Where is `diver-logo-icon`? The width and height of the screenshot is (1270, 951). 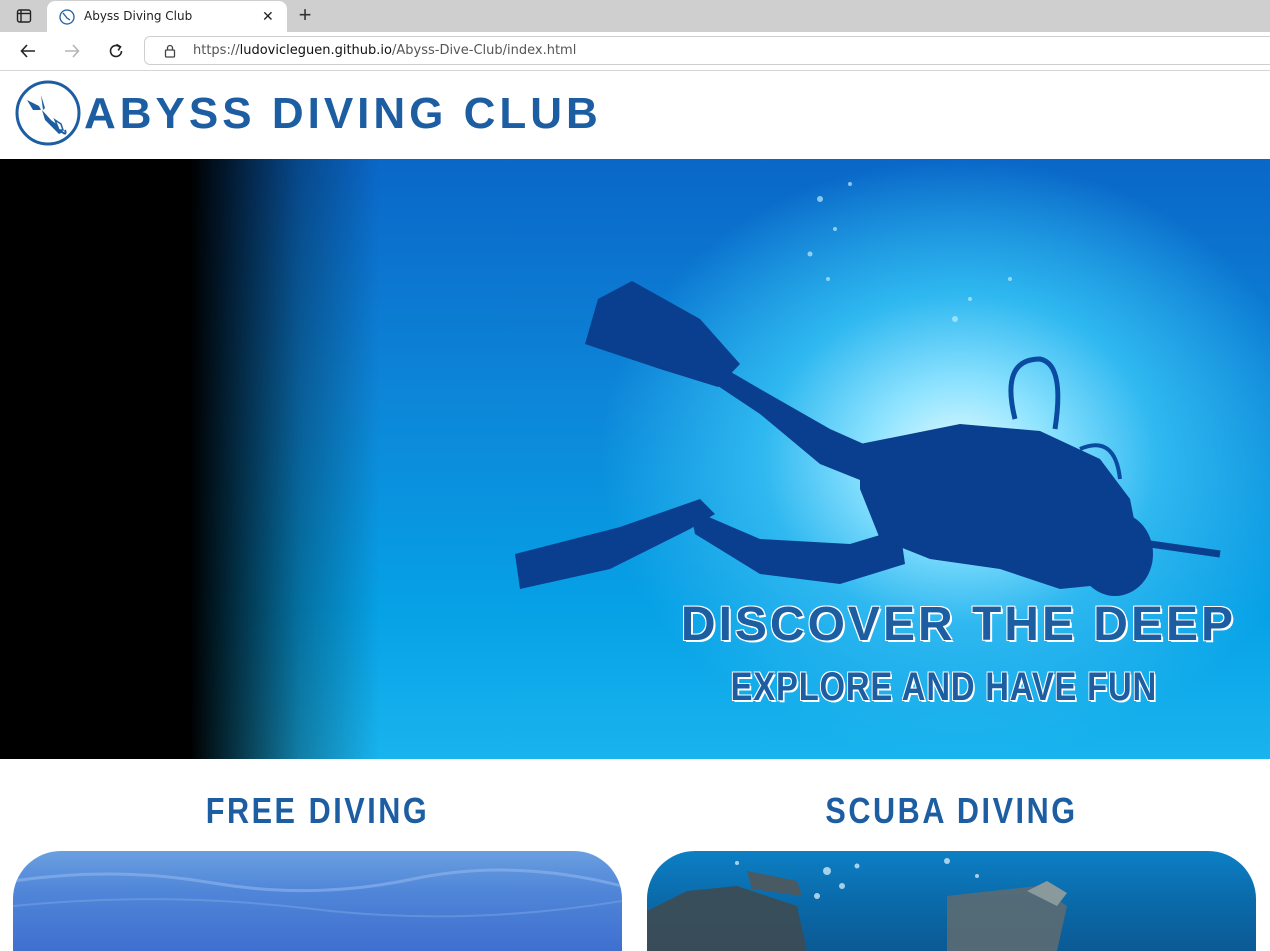 diver-logo-icon is located at coordinates (48, 113).